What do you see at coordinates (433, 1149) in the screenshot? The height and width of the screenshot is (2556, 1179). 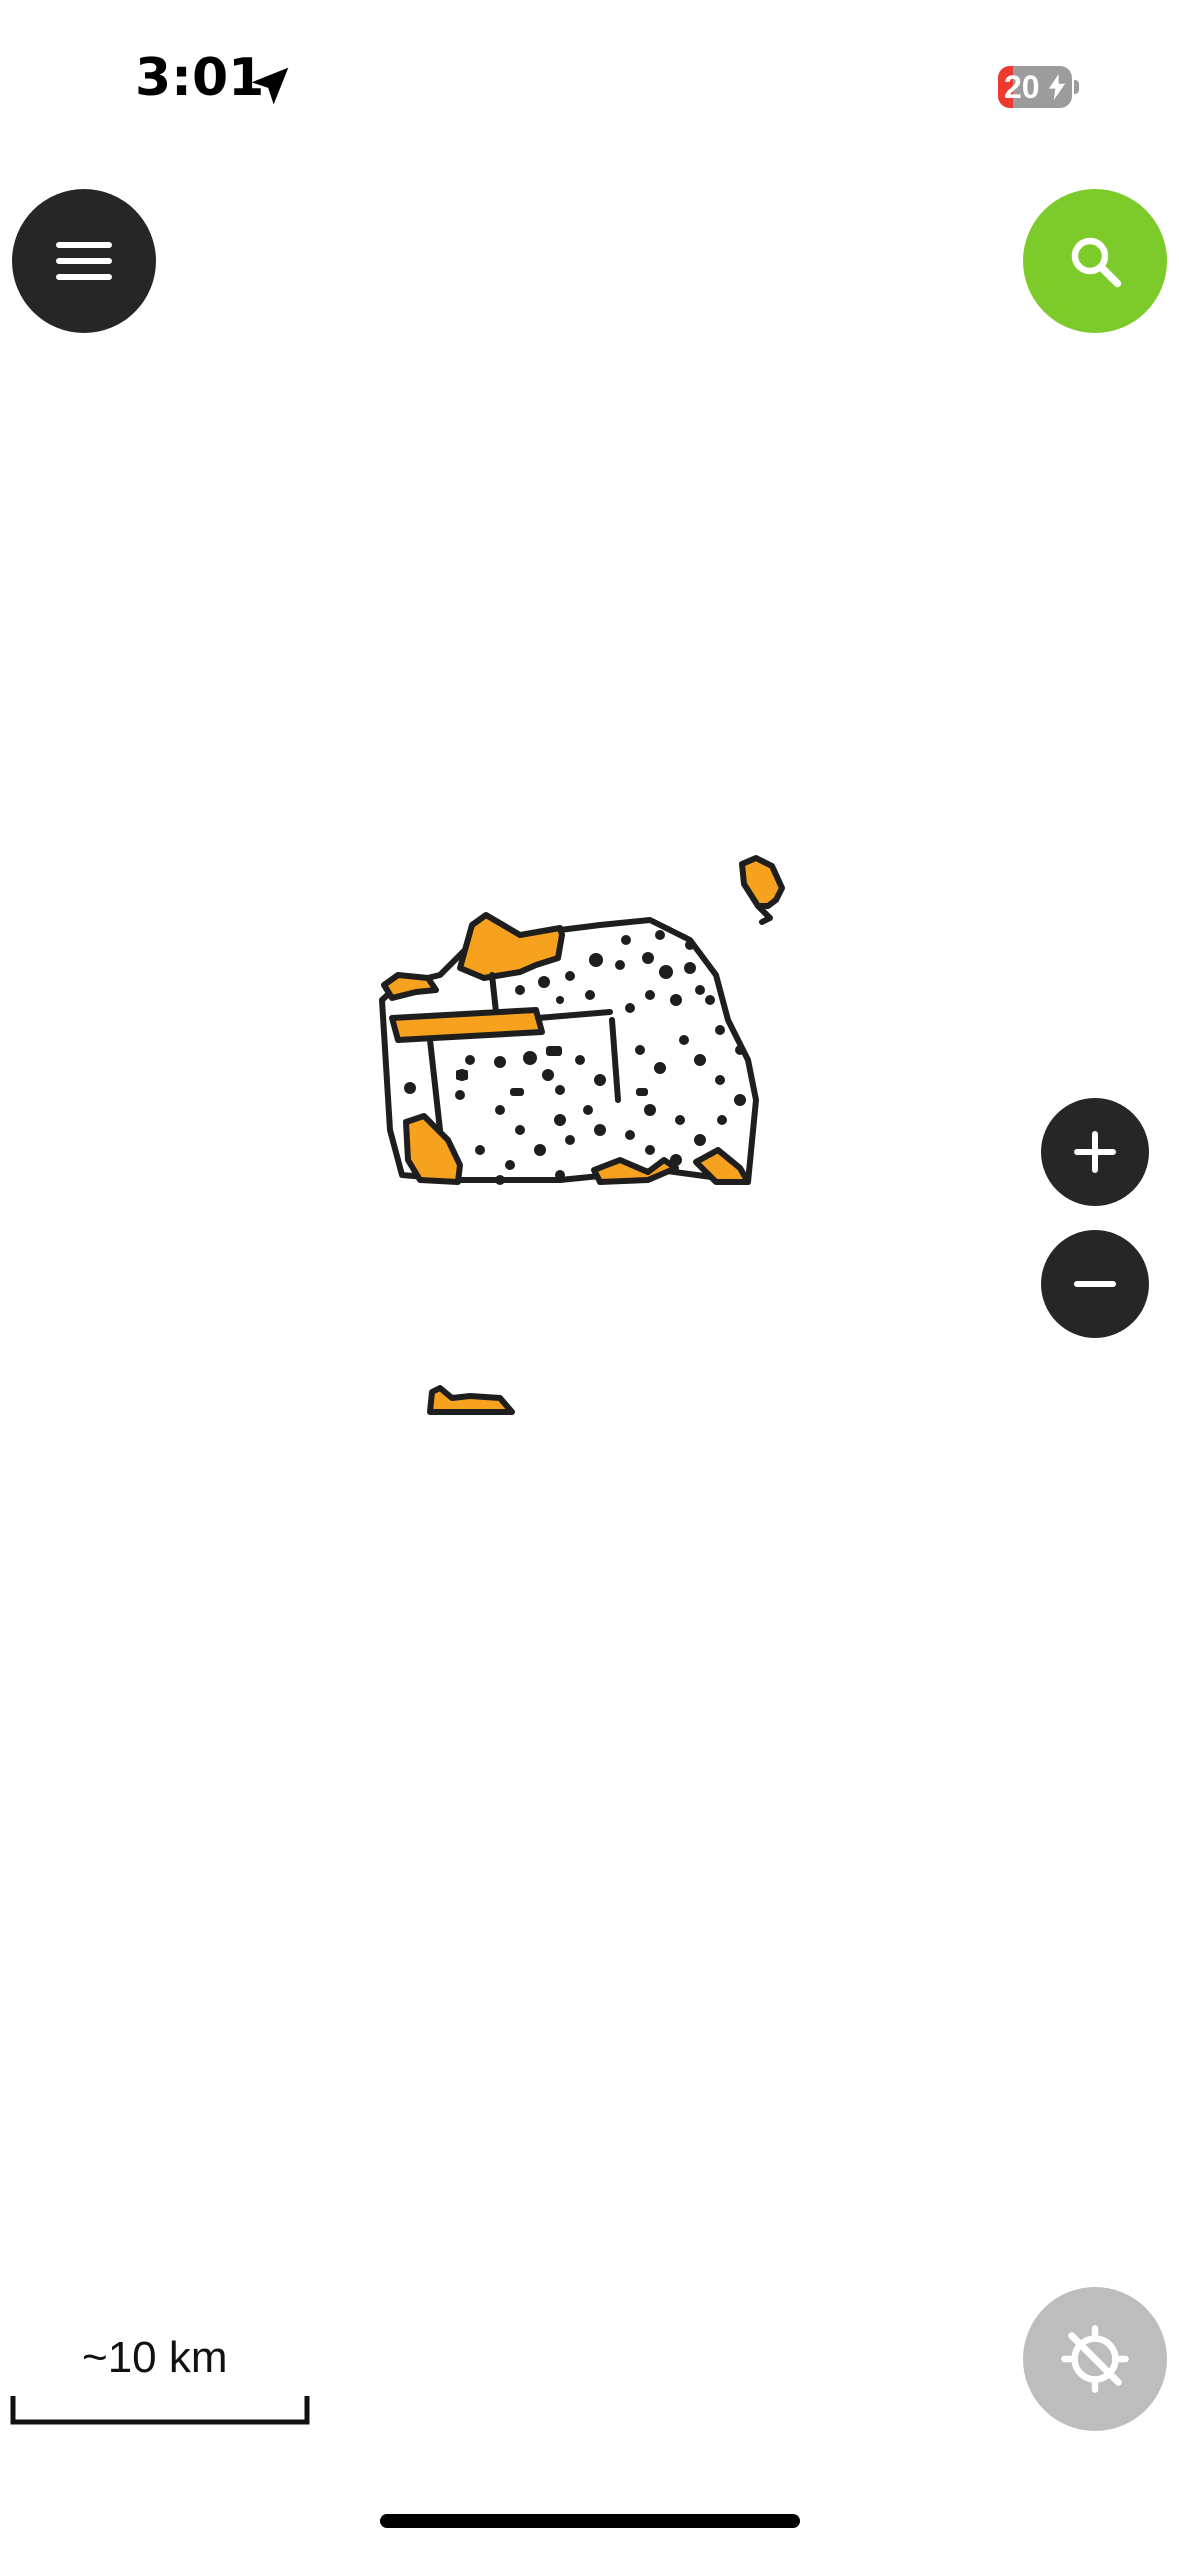 I see `sw-park` at bounding box center [433, 1149].